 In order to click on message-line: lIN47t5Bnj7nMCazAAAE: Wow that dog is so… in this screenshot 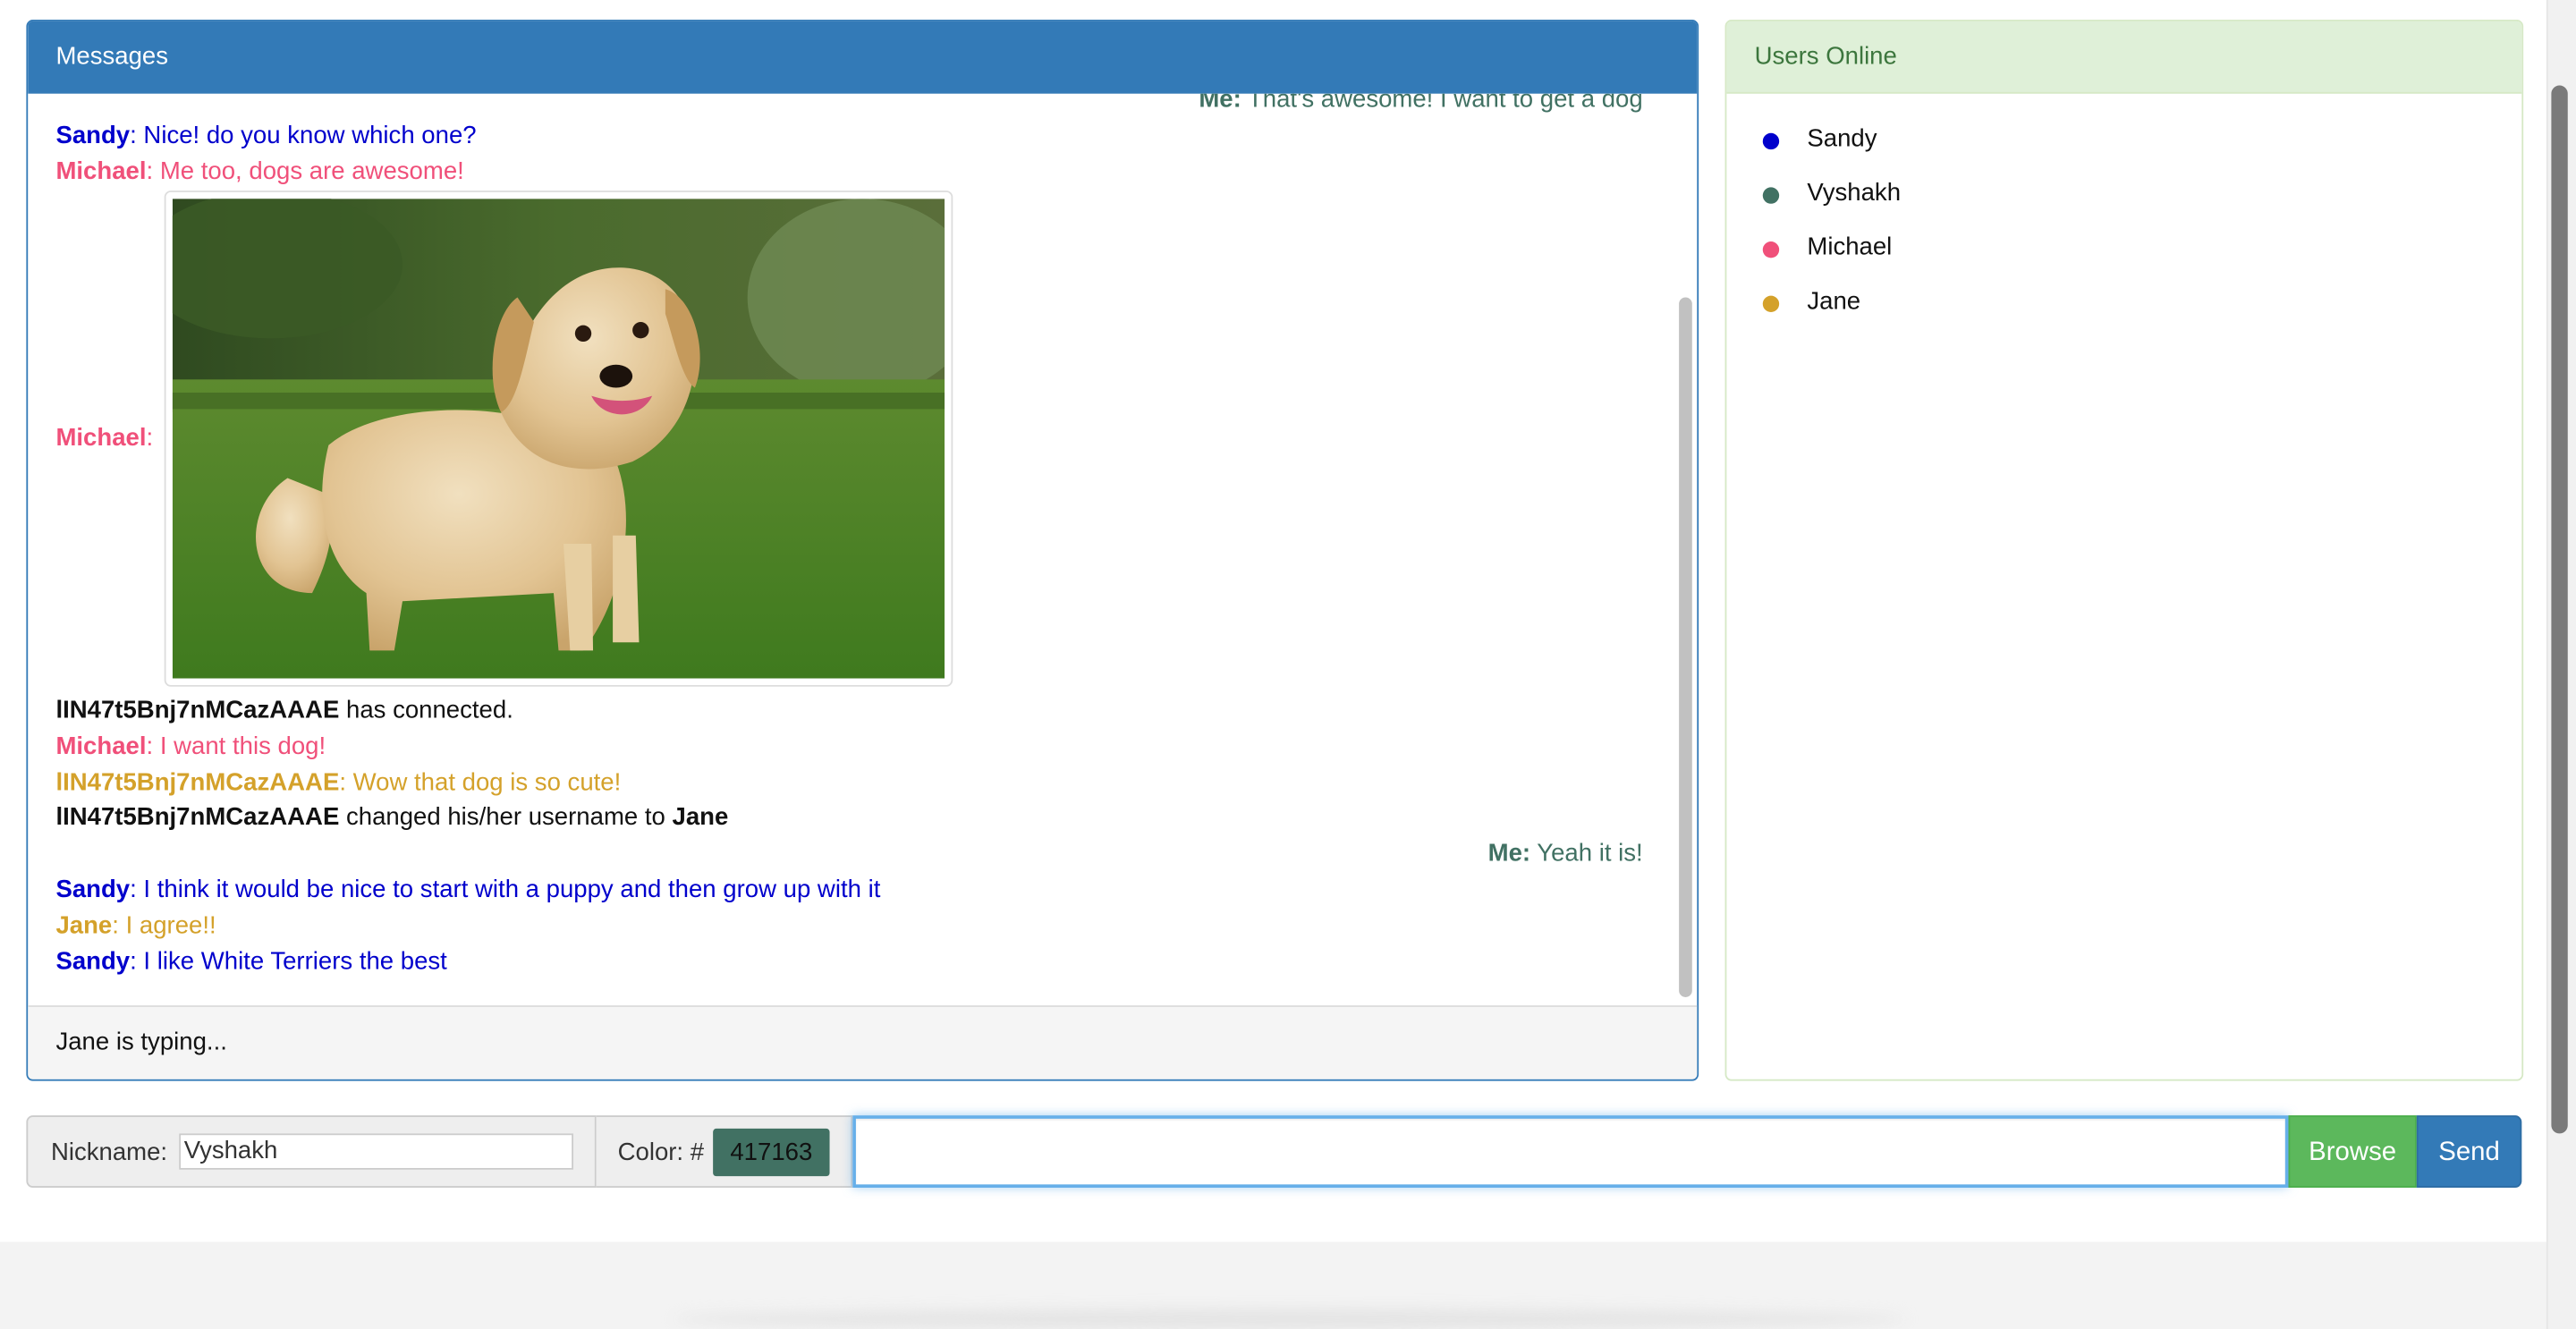, I will do `click(338, 783)`.